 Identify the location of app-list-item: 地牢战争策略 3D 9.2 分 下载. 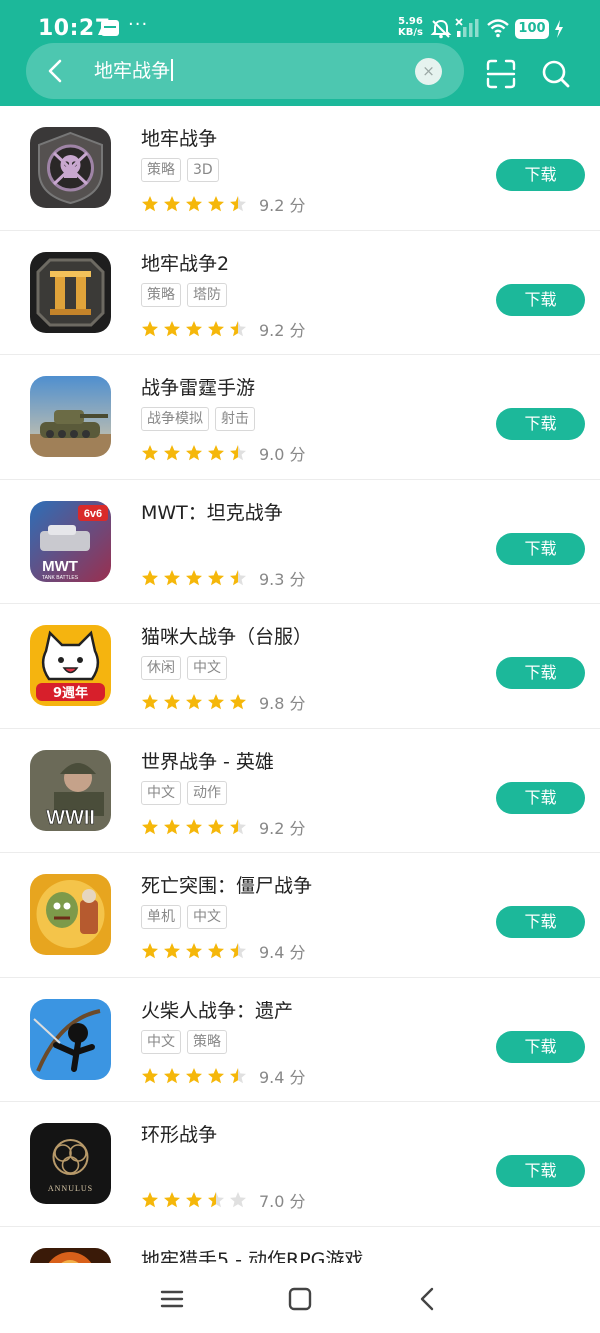
(300, 168).